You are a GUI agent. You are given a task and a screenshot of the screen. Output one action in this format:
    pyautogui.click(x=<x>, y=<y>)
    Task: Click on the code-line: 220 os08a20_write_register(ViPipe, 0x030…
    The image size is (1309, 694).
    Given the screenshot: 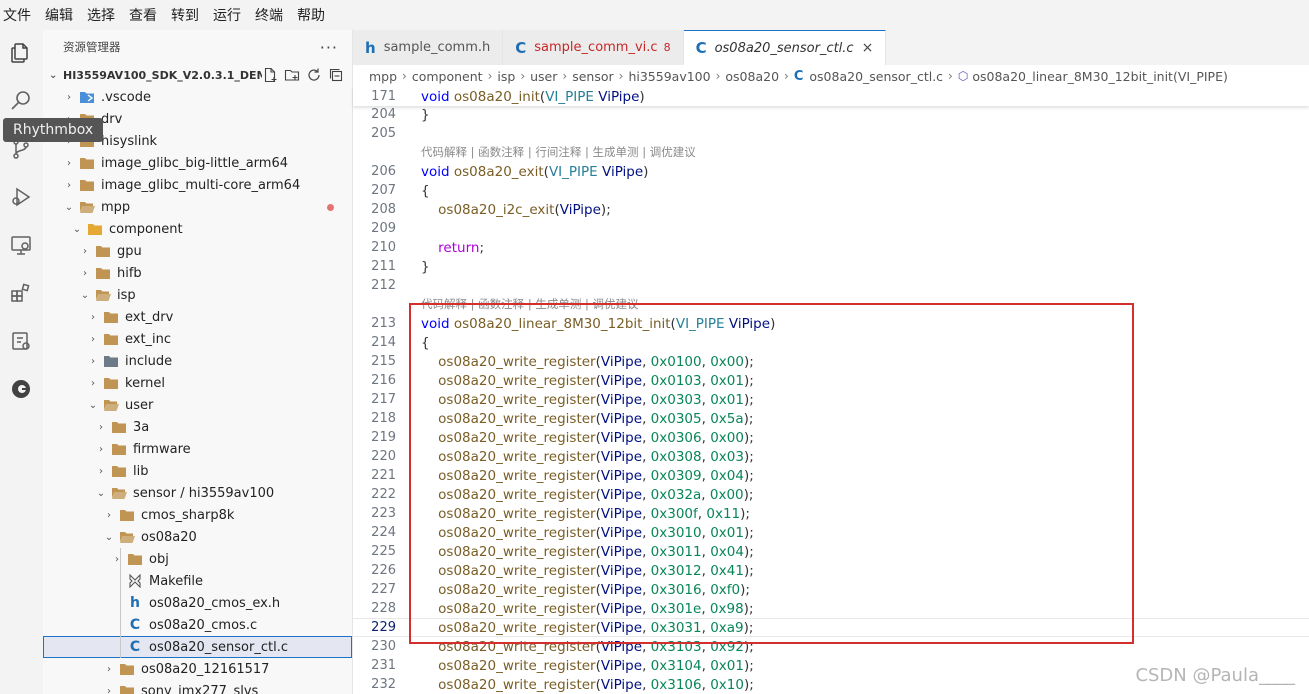 What is the action you would take?
    pyautogui.click(x=831, y=456)
    